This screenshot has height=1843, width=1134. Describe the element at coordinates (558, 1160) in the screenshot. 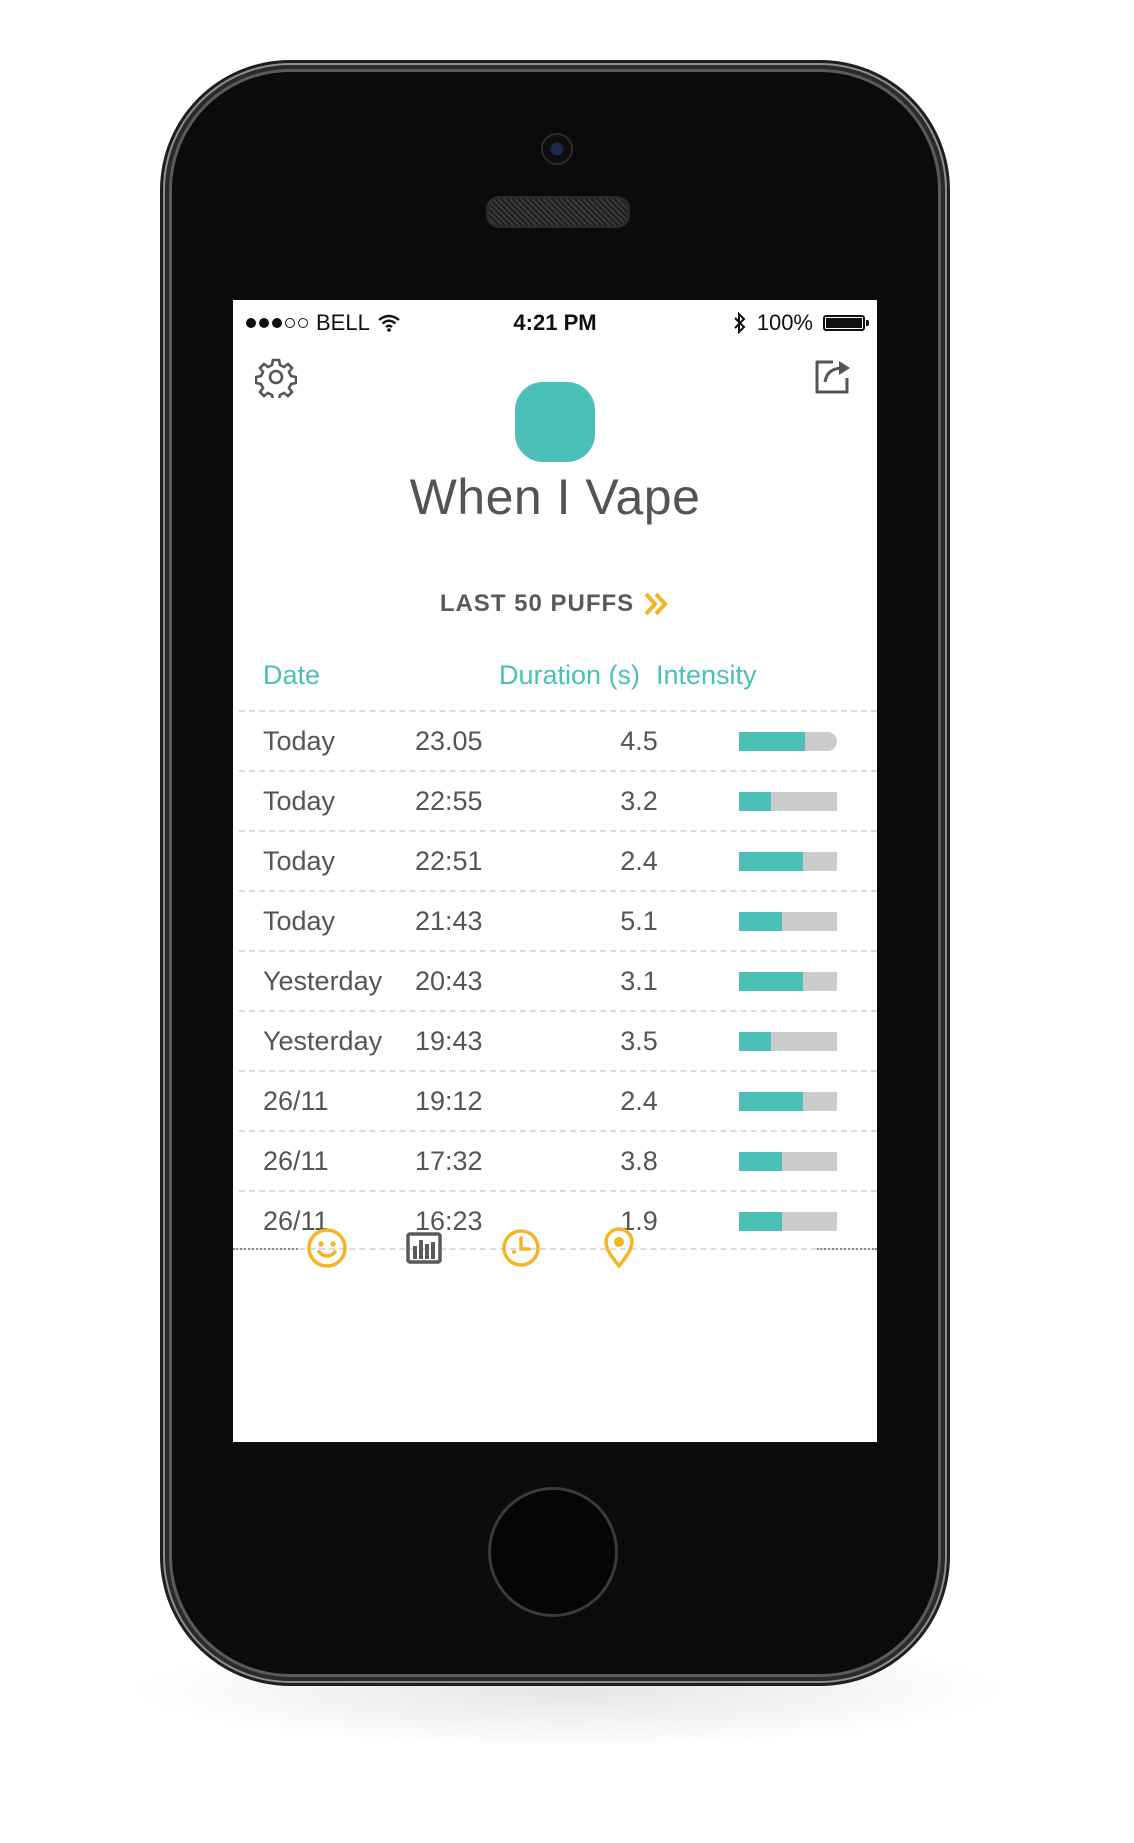

I see `table-row: 26/11 17:32 3.8` at that location.